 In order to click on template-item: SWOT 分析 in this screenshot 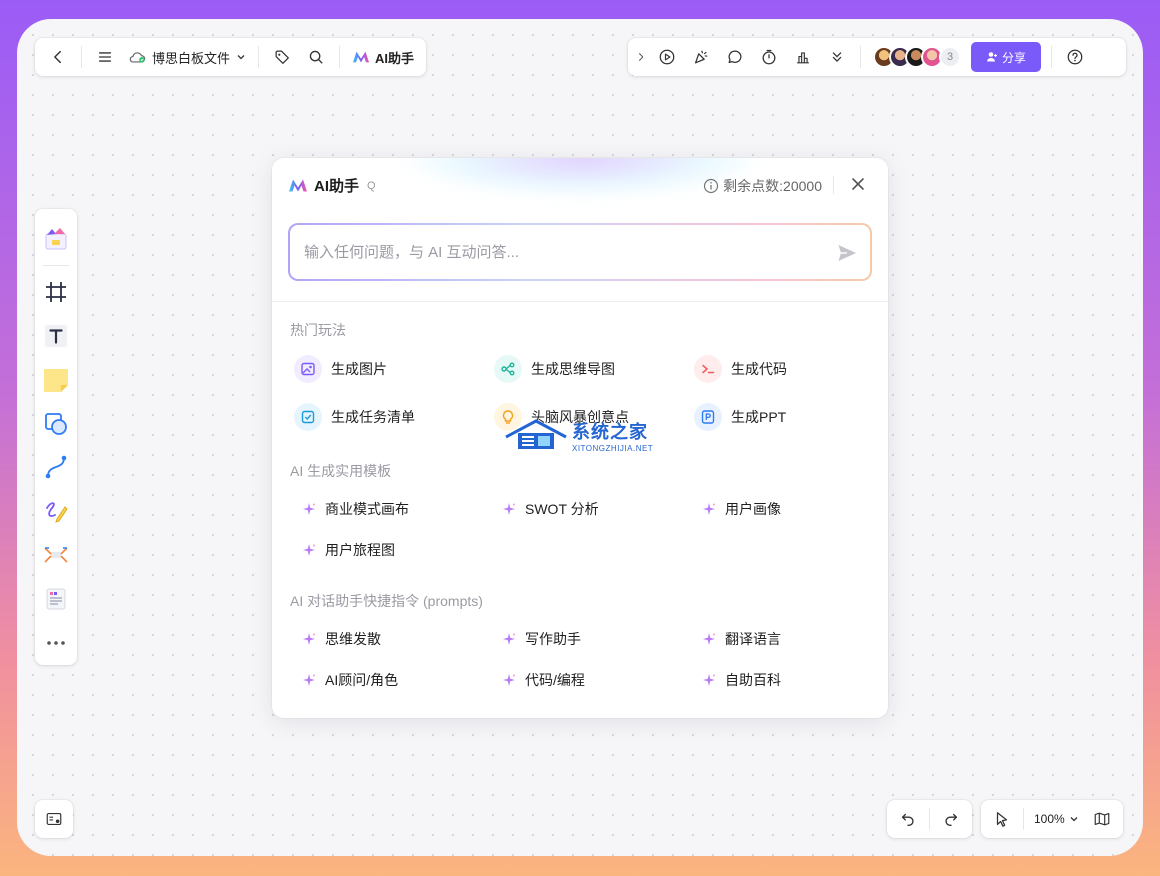, I will do `click(546, 509)`.